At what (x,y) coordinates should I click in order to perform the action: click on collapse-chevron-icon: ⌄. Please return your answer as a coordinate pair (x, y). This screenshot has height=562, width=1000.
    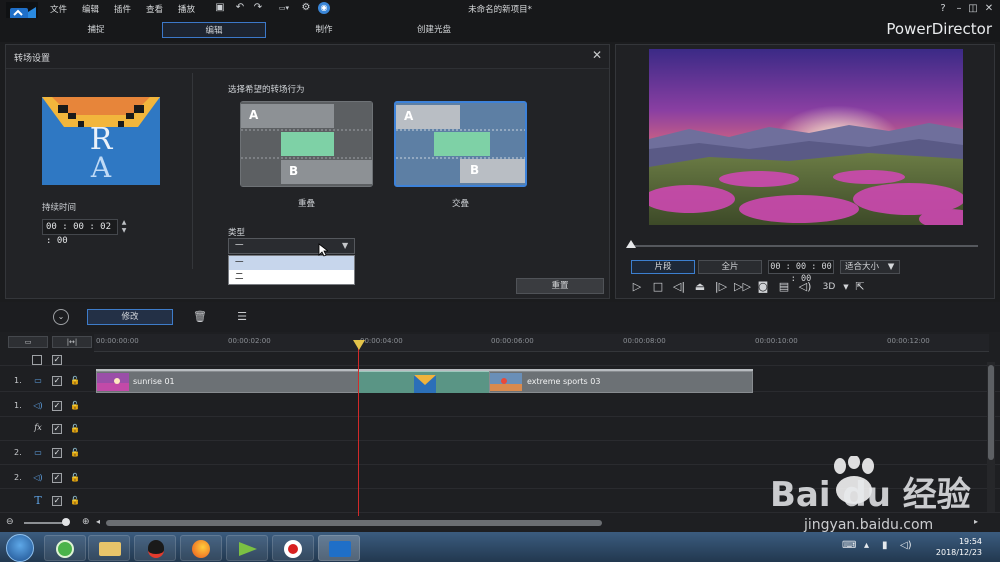
    Looking at the image, I should click on (61, 317).